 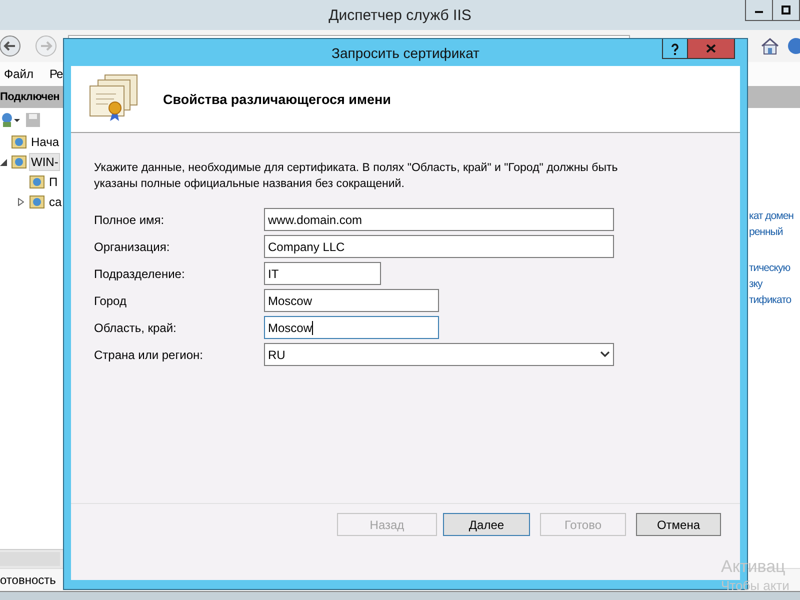 I want to click on input-field: IT, so click(x=322, y=273).